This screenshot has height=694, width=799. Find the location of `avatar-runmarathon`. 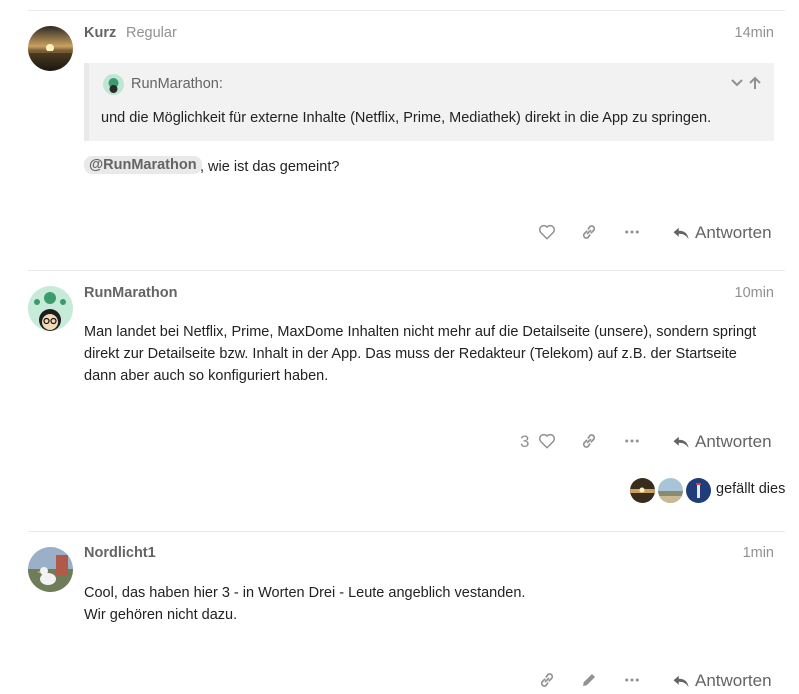

avatar-runmarathon is located at coordinates (50, 308).